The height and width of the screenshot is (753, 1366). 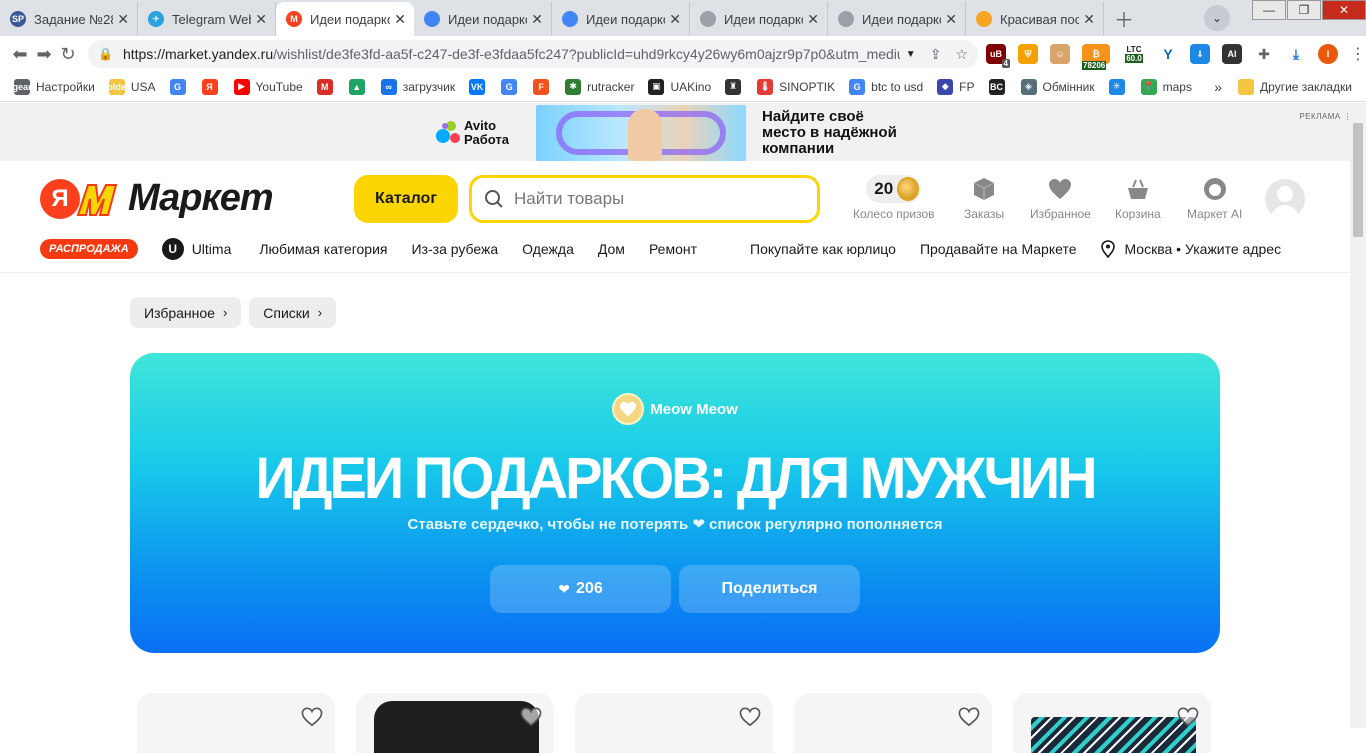 I want to click on nav-repair: Ремонт, so click(x=673, y=249).